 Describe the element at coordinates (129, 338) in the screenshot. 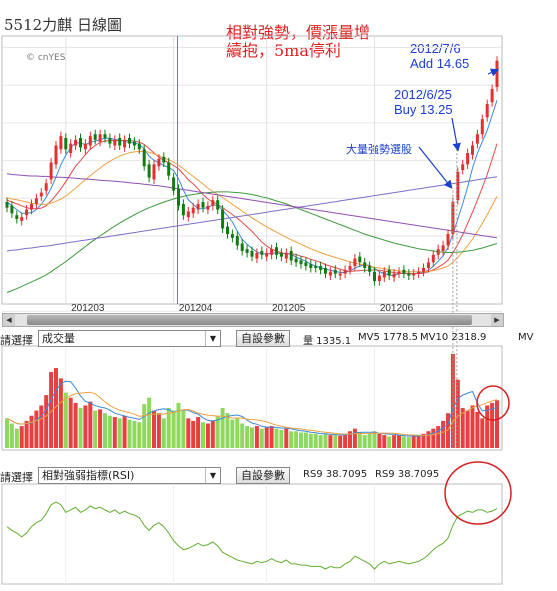

I see `volume-indicator-select: 成交量 ▼` at that location.